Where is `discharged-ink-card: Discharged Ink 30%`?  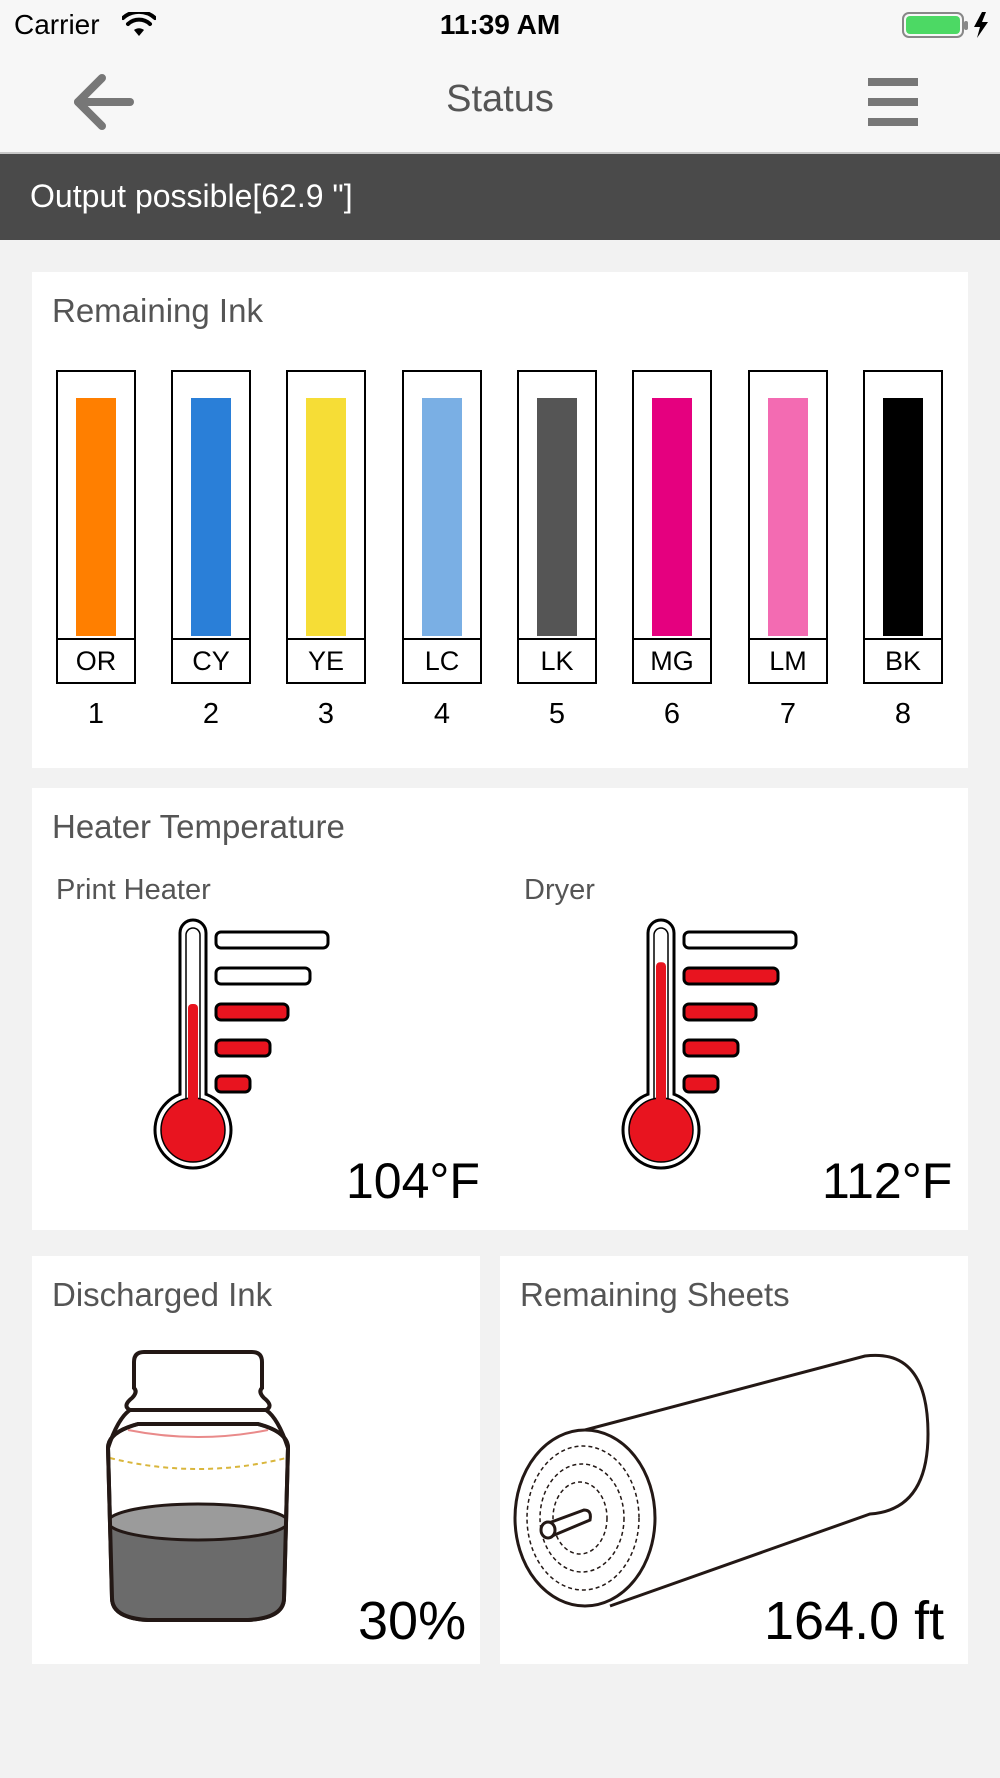
discharged-ink-card: Discharged Ink 30% is located at coordinates (256, 1460).